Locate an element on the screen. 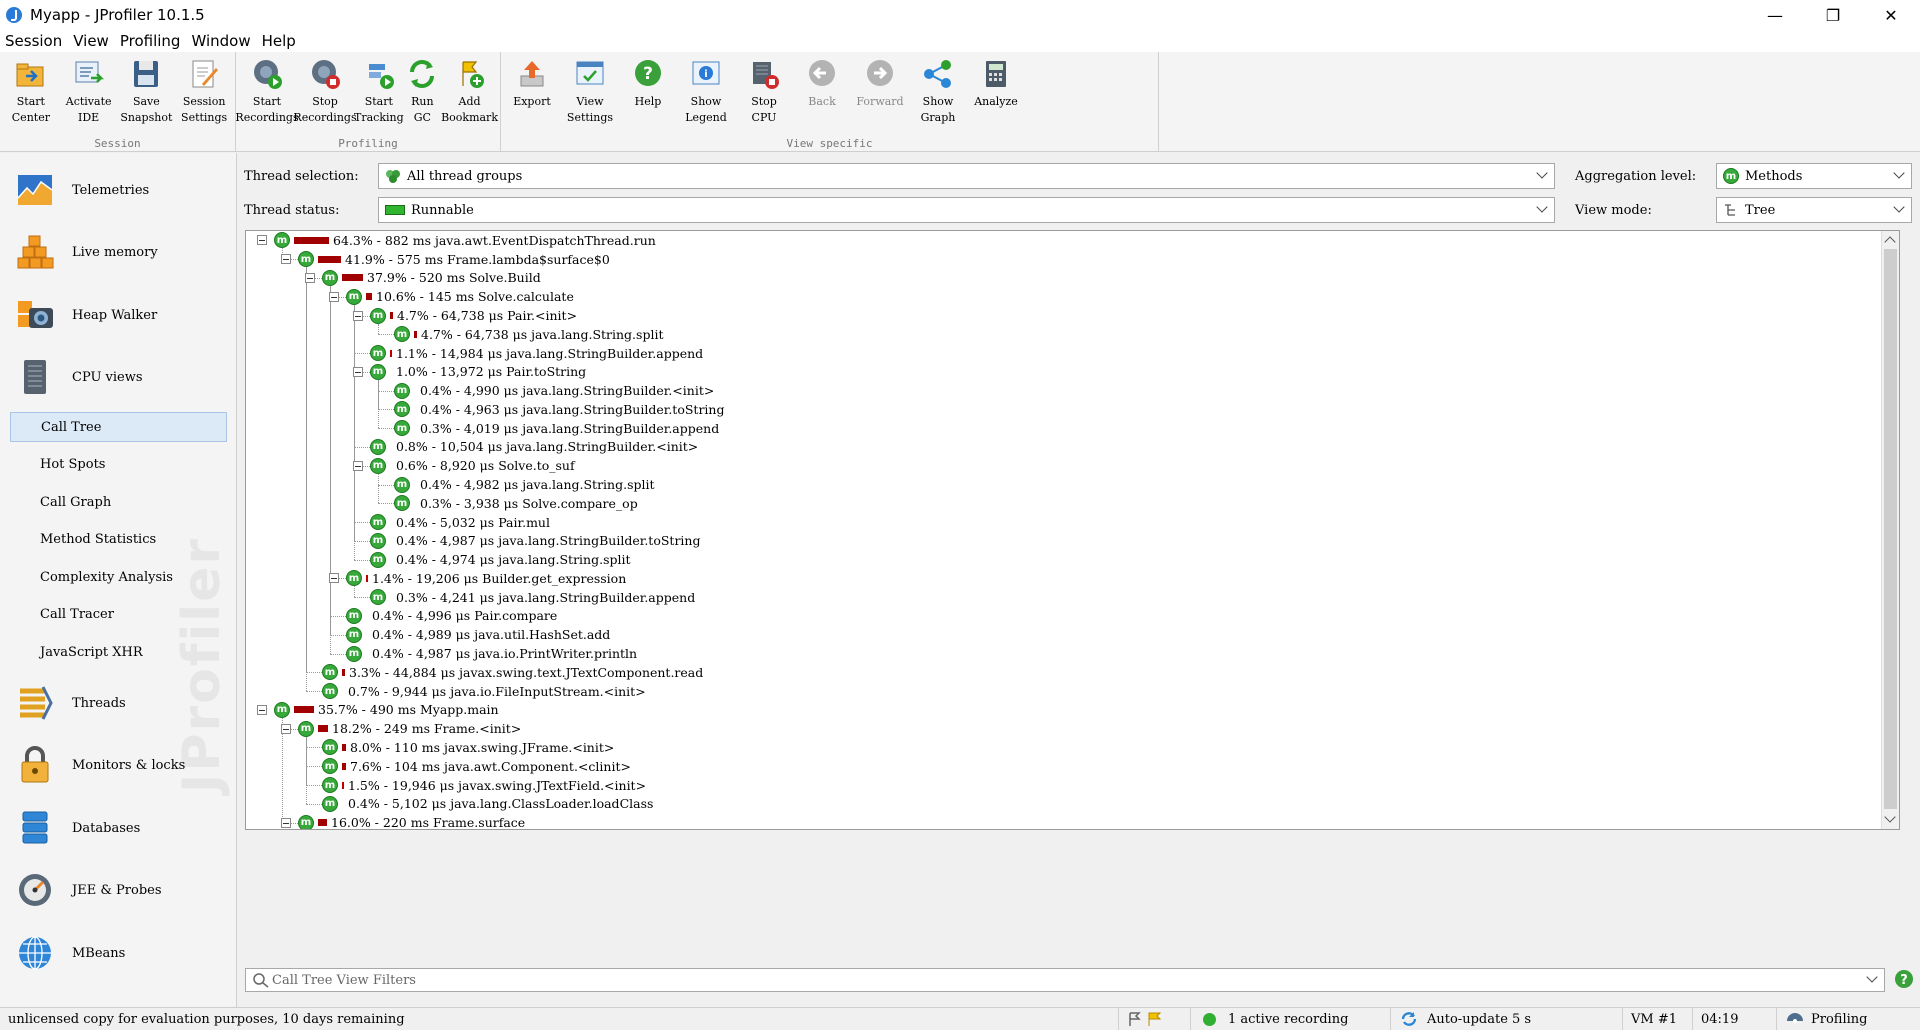 The image size is (1920, 1030). call-tree-node: m 0.3% - 3,938 μs Solve.compare_op is located at coordinates (517, 503).